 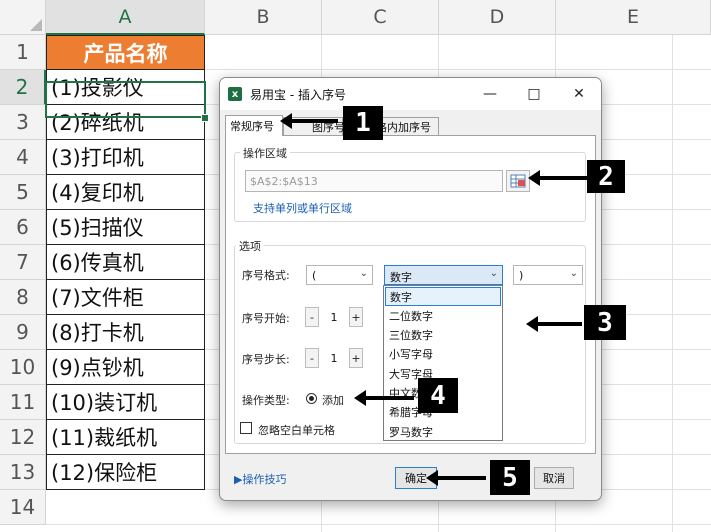 I want to click on start-value: 1, so click(x=334, y=317).